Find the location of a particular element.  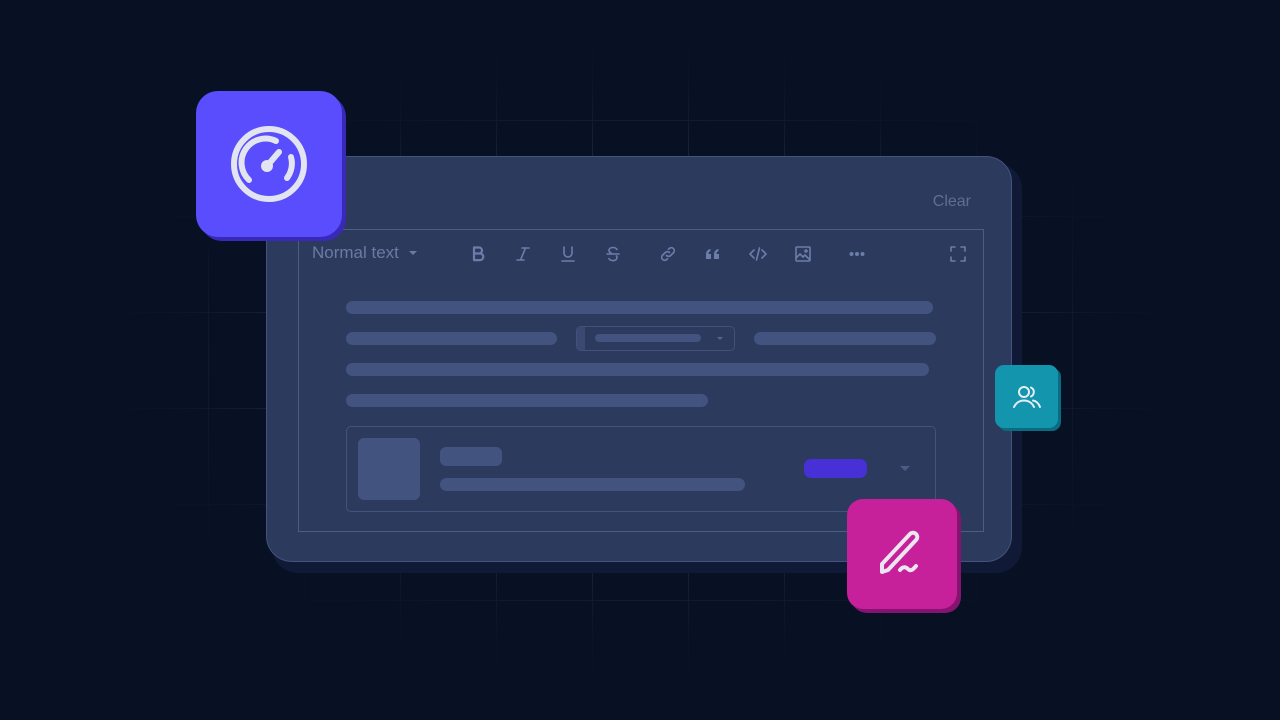

underline-icon is located at coordinates (568, 254).